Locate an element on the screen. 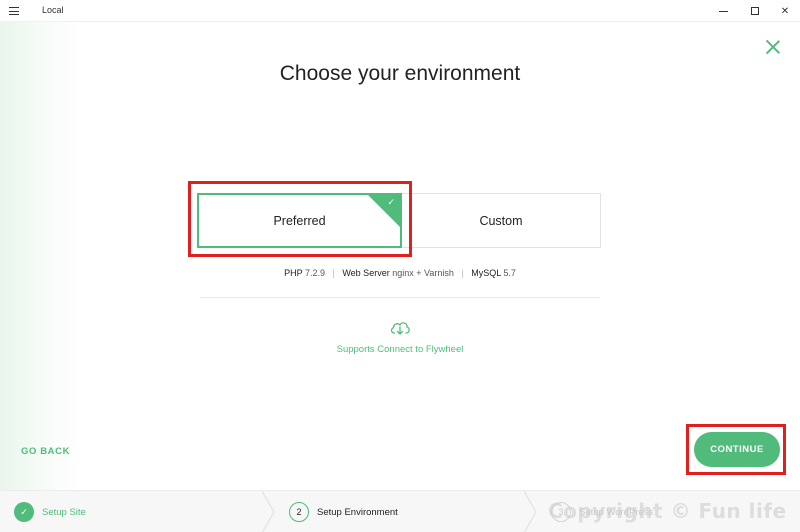 The width and height of the screenshot is (800, 532). environment-options: Preferred ✓ Custom is located at coordinates (399, 220).